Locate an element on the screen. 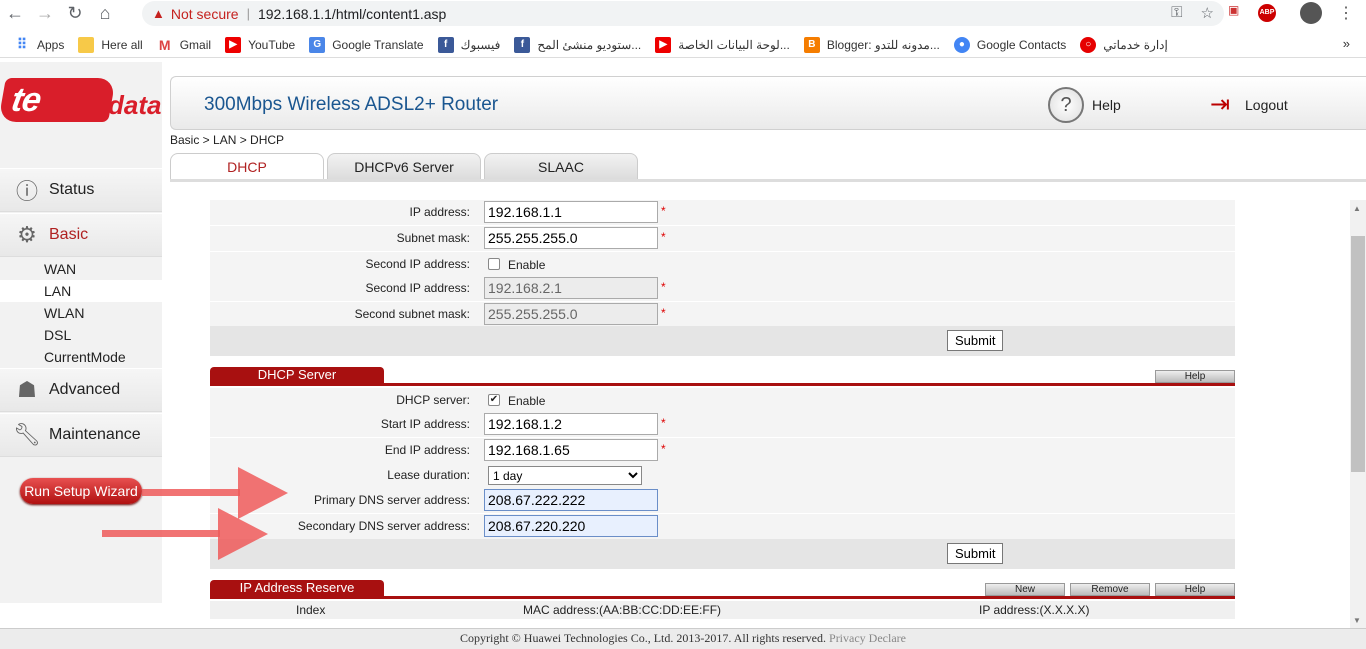 The image size is (1366, 649). sidebar-item-basic: ⚙ Basic is located at coordinates (81, 235).